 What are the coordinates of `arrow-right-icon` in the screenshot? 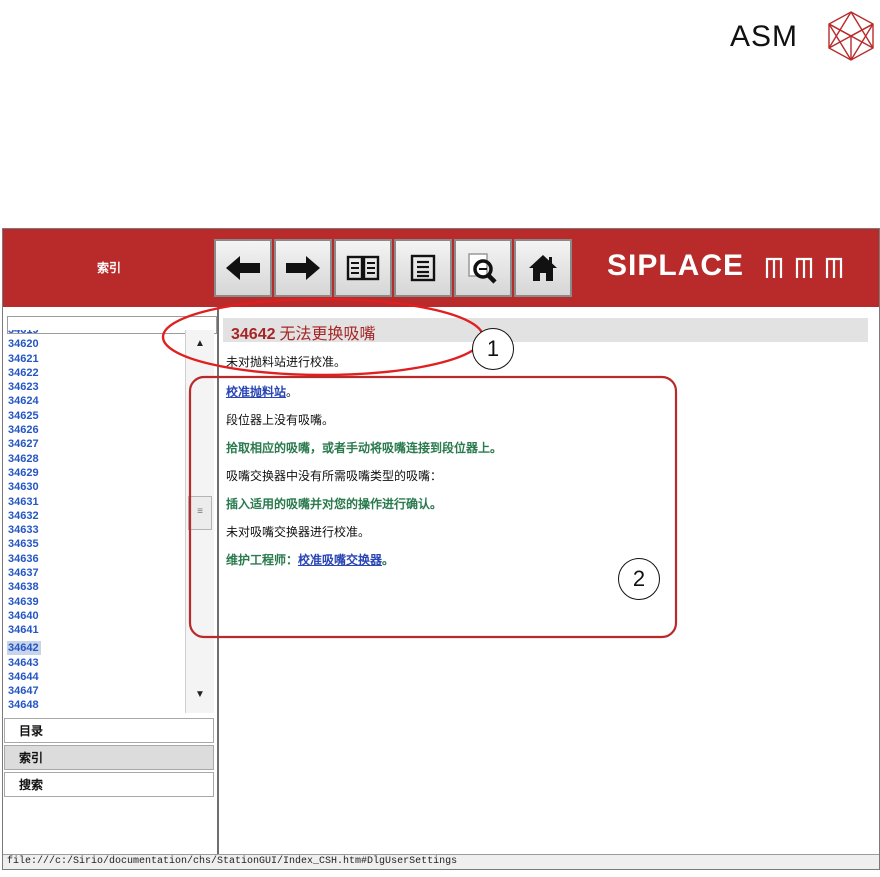 It's located at (303, 268).